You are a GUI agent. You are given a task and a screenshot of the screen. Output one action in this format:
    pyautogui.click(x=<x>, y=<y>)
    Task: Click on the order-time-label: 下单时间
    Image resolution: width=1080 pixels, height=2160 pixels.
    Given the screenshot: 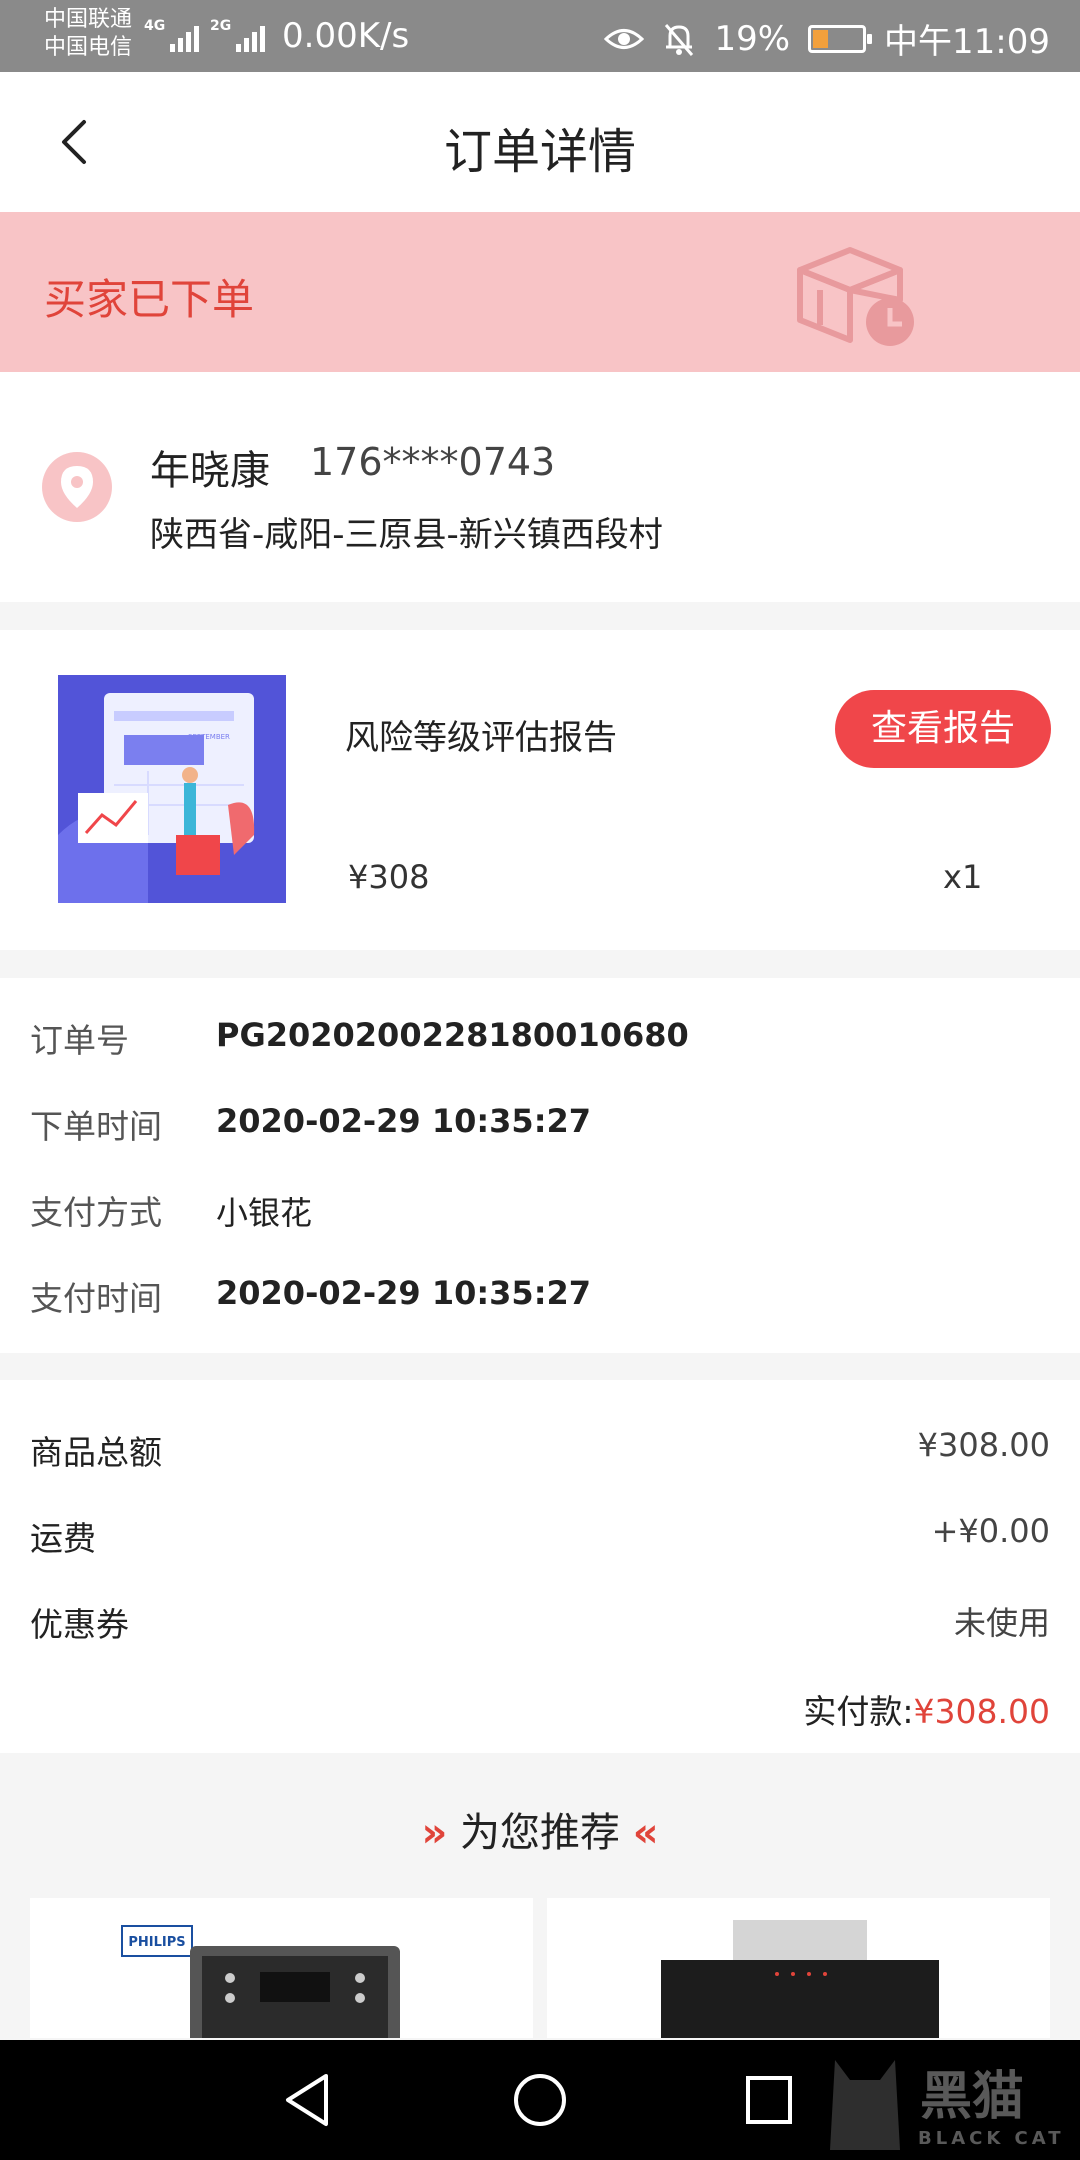 What is the action you would take?
    pyautogui.click(x=96, y=1126)
    